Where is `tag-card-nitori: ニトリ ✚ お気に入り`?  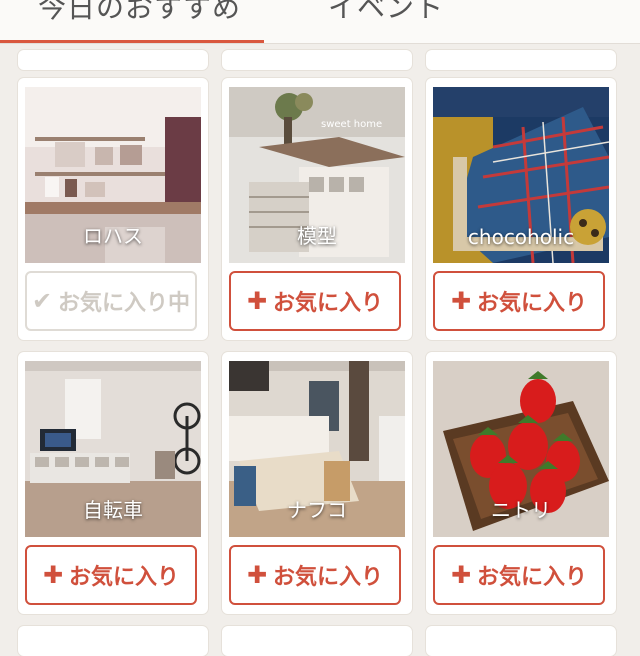 tag-card-nitori: ニトリ ✚ お気に入り is located at coordinates (521, 483).